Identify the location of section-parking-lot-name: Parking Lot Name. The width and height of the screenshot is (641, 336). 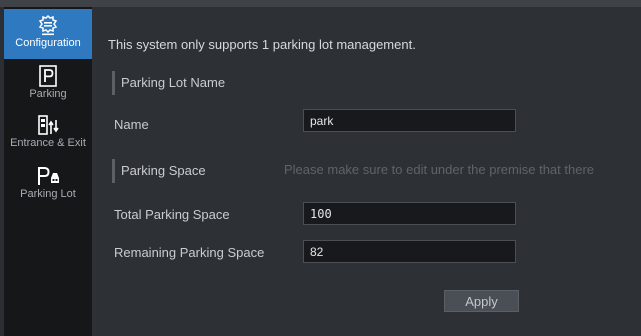
(168, 83).